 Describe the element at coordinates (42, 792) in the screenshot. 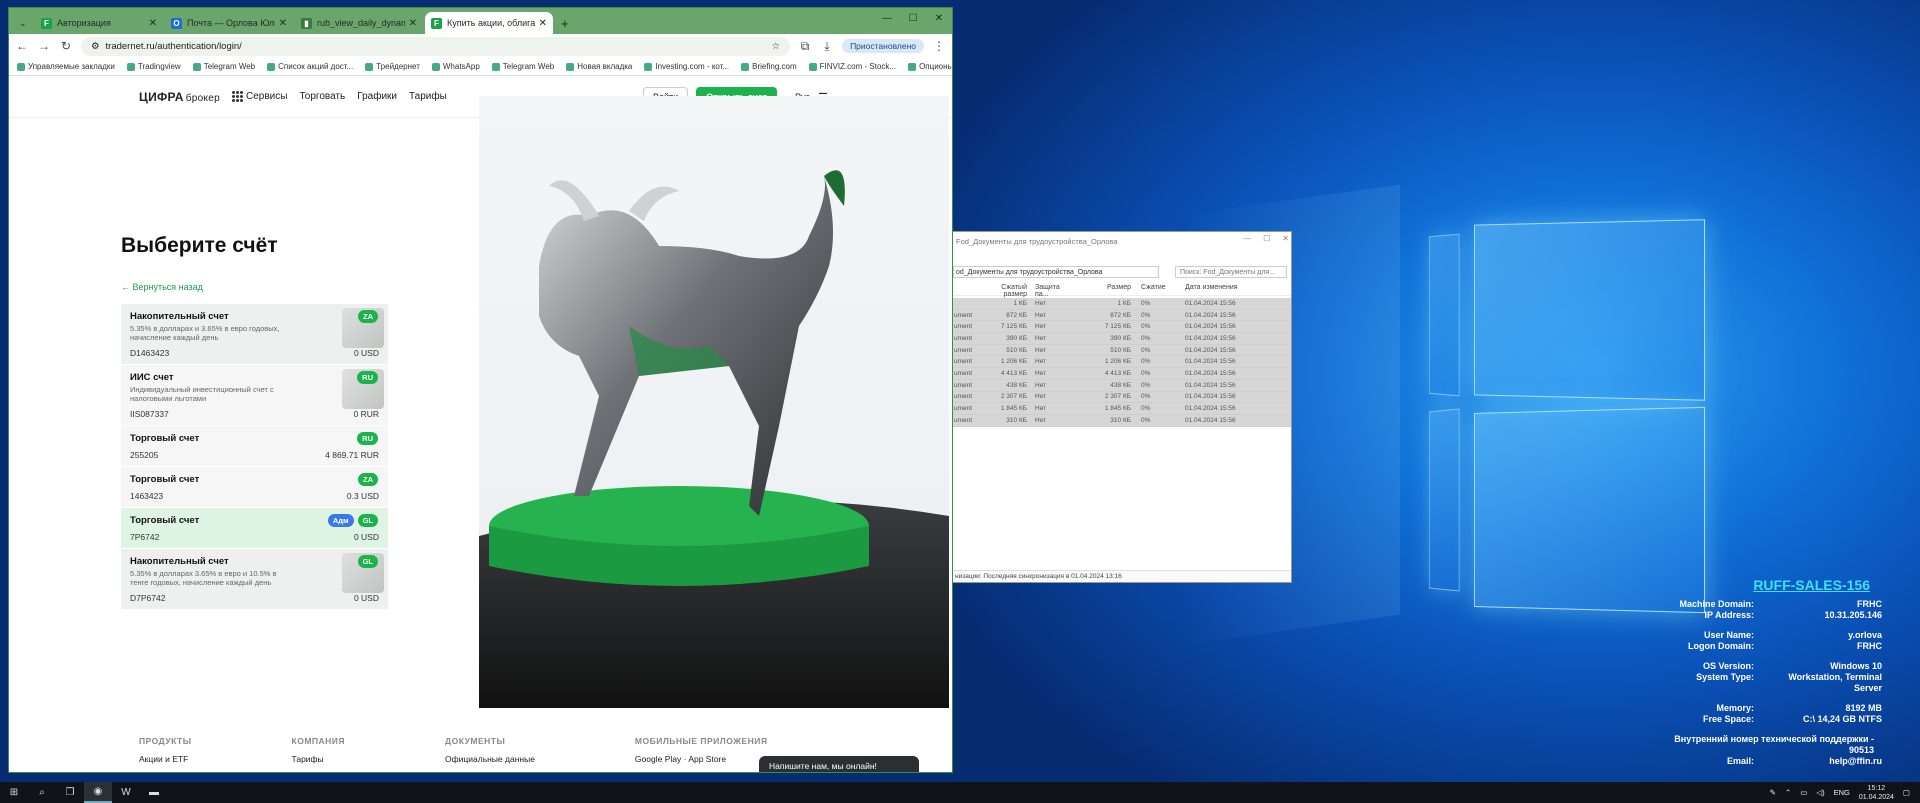

I see `search-icon: ⌕` at that location.